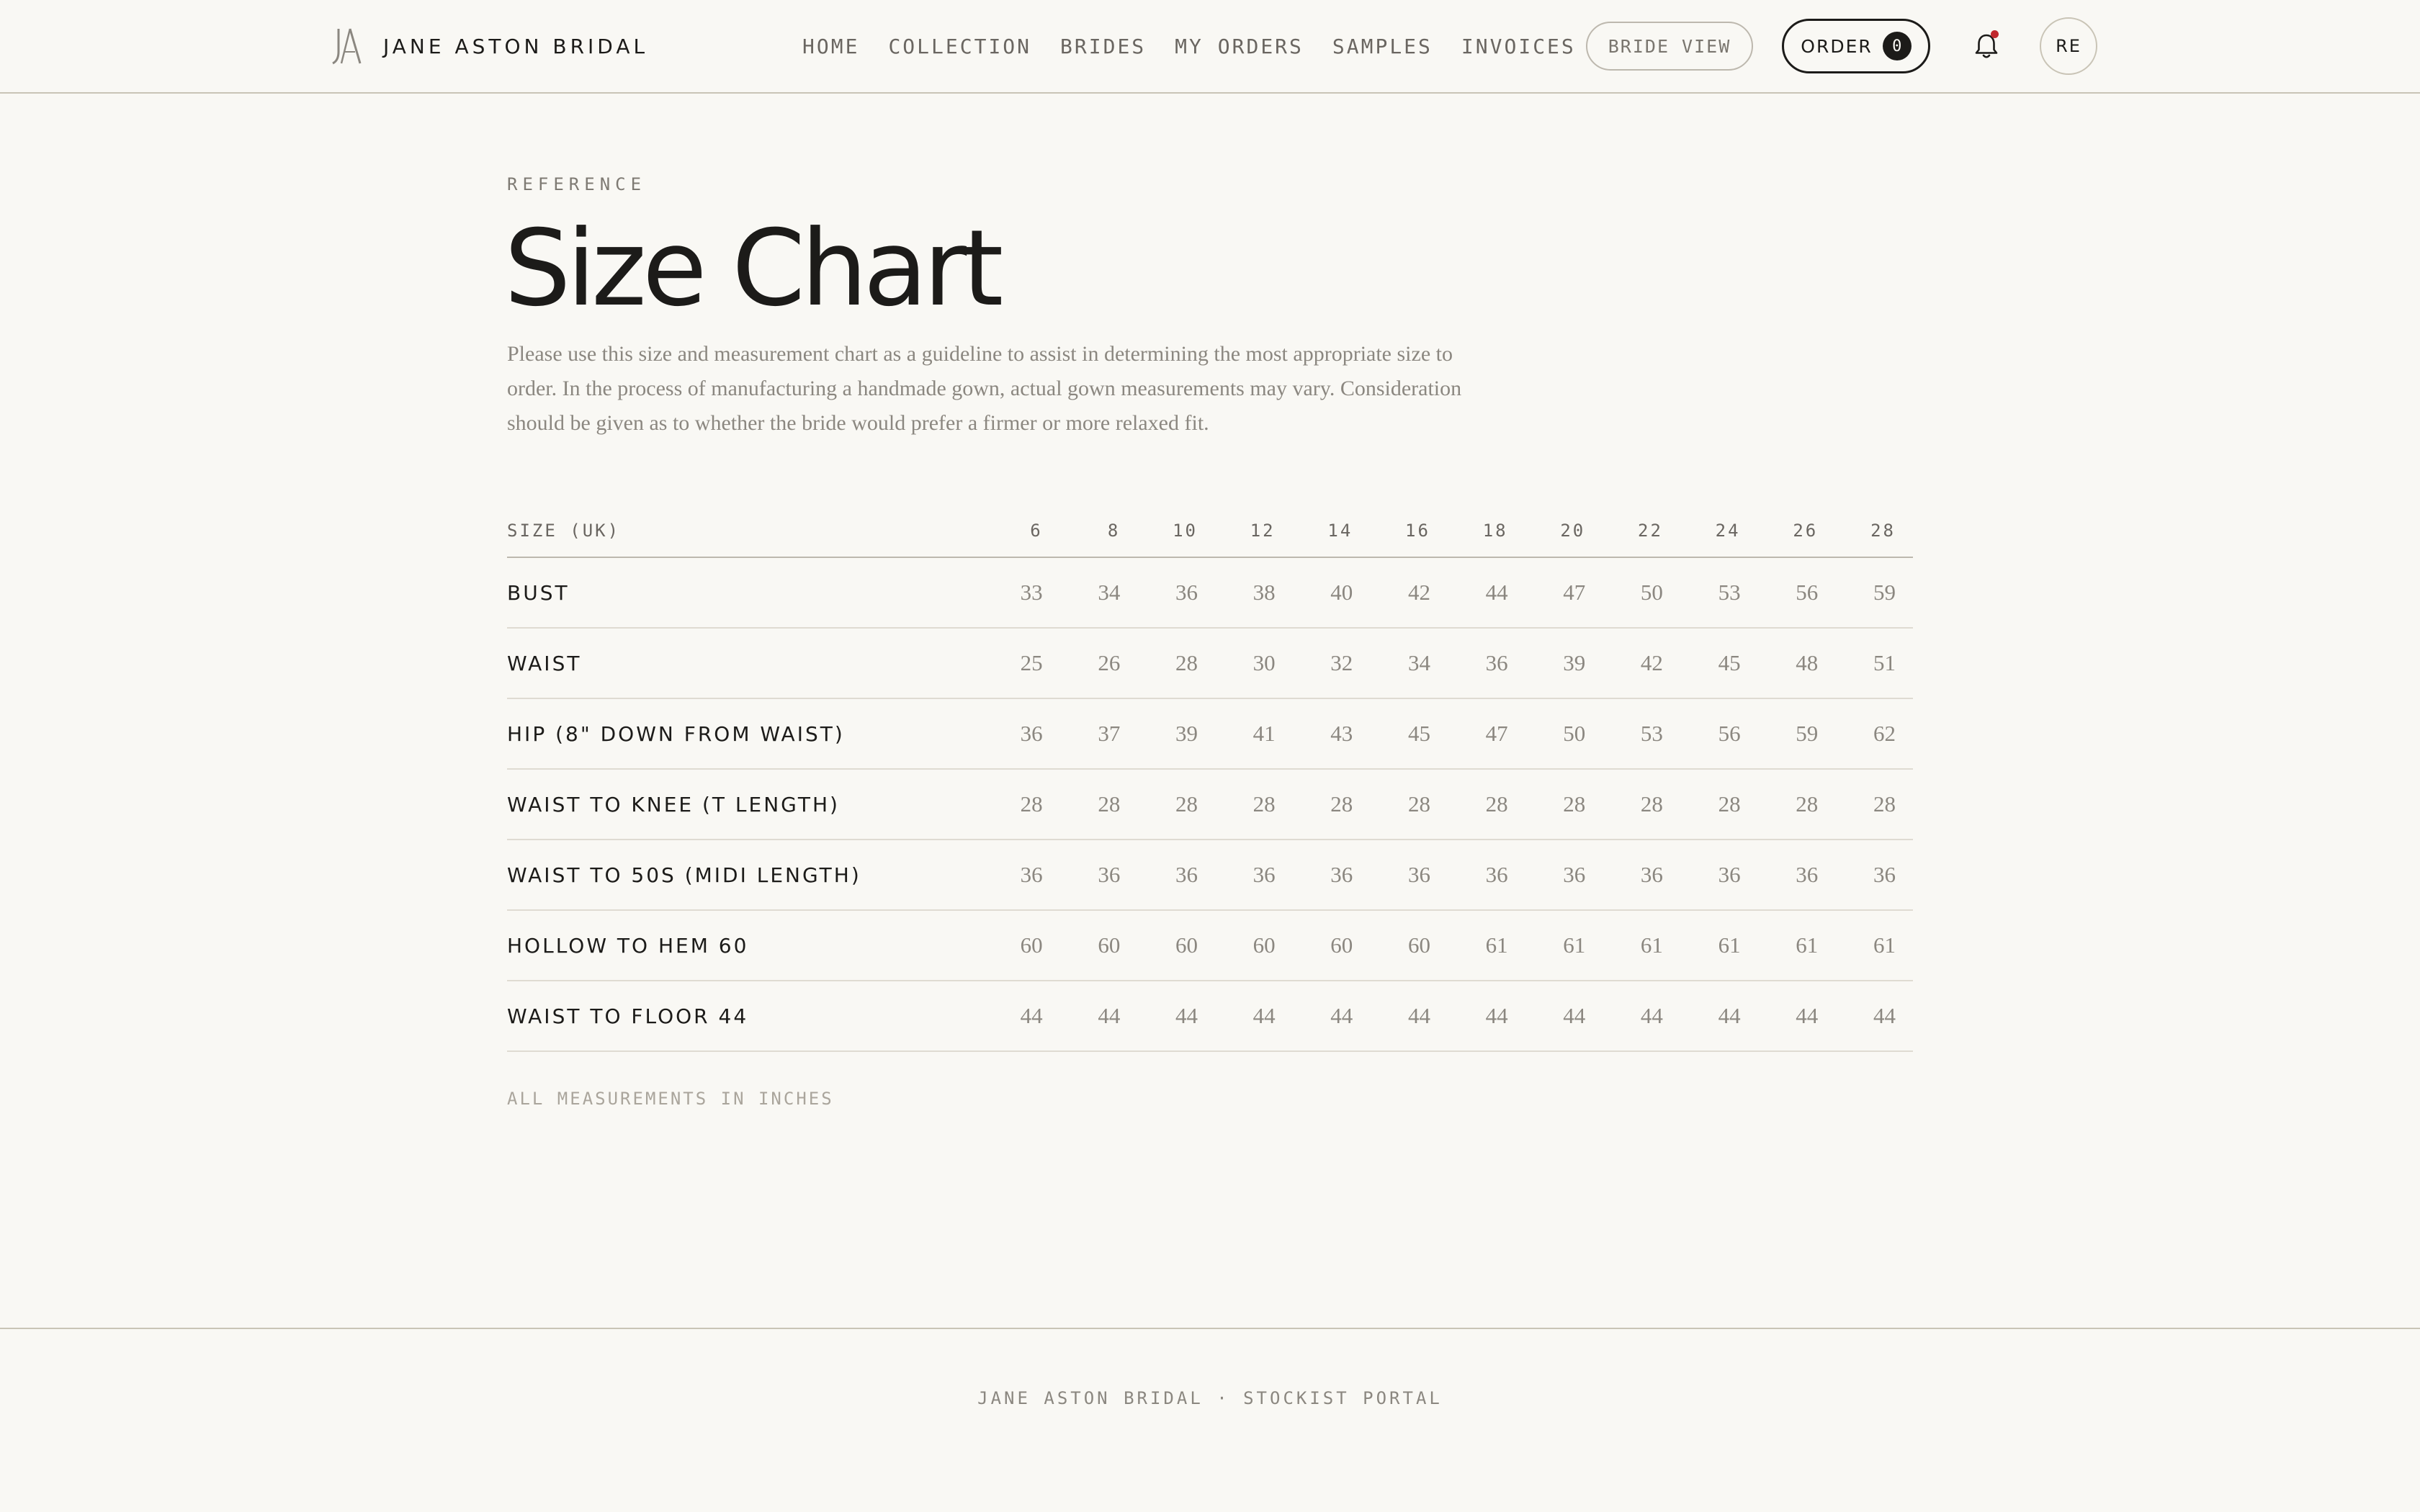 This screenshot has width=2420, height=1512. What do you see at coordinates (1564, 531) in the screenshot?
I see `size-header: 20` at bounding box center [1564, 531].